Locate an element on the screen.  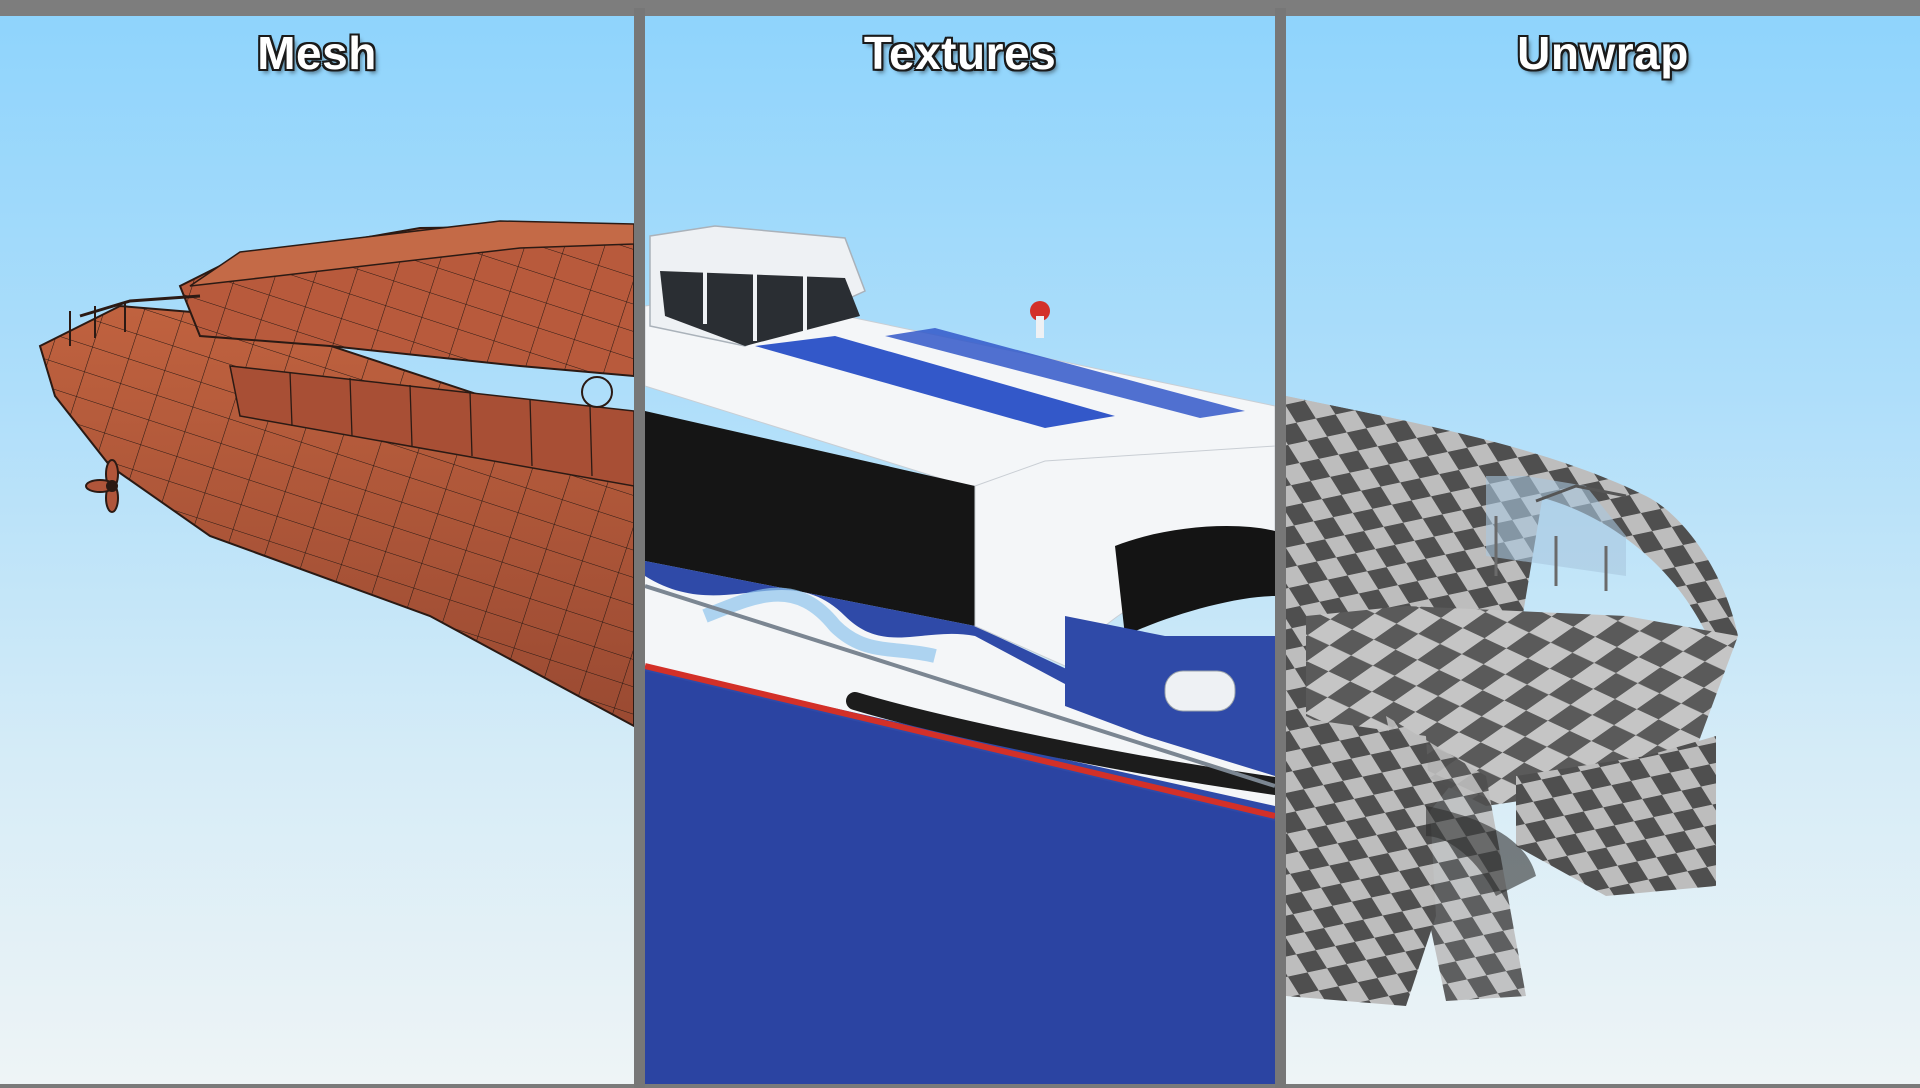
divider-left is located at coordinates (639, 548).